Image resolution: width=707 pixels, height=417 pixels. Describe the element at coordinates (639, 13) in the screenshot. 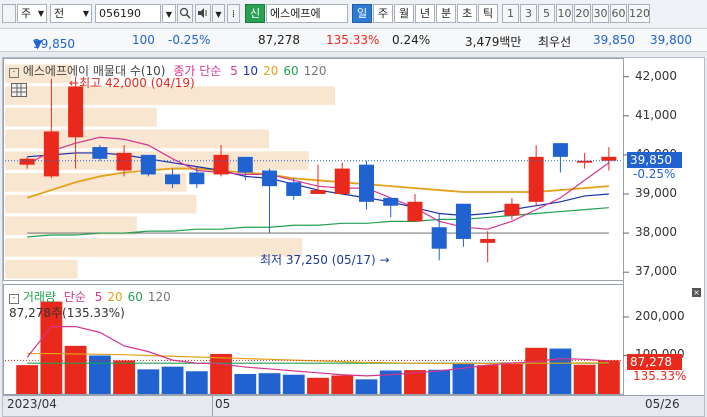

I see `interval-button-7: 120` at that location.